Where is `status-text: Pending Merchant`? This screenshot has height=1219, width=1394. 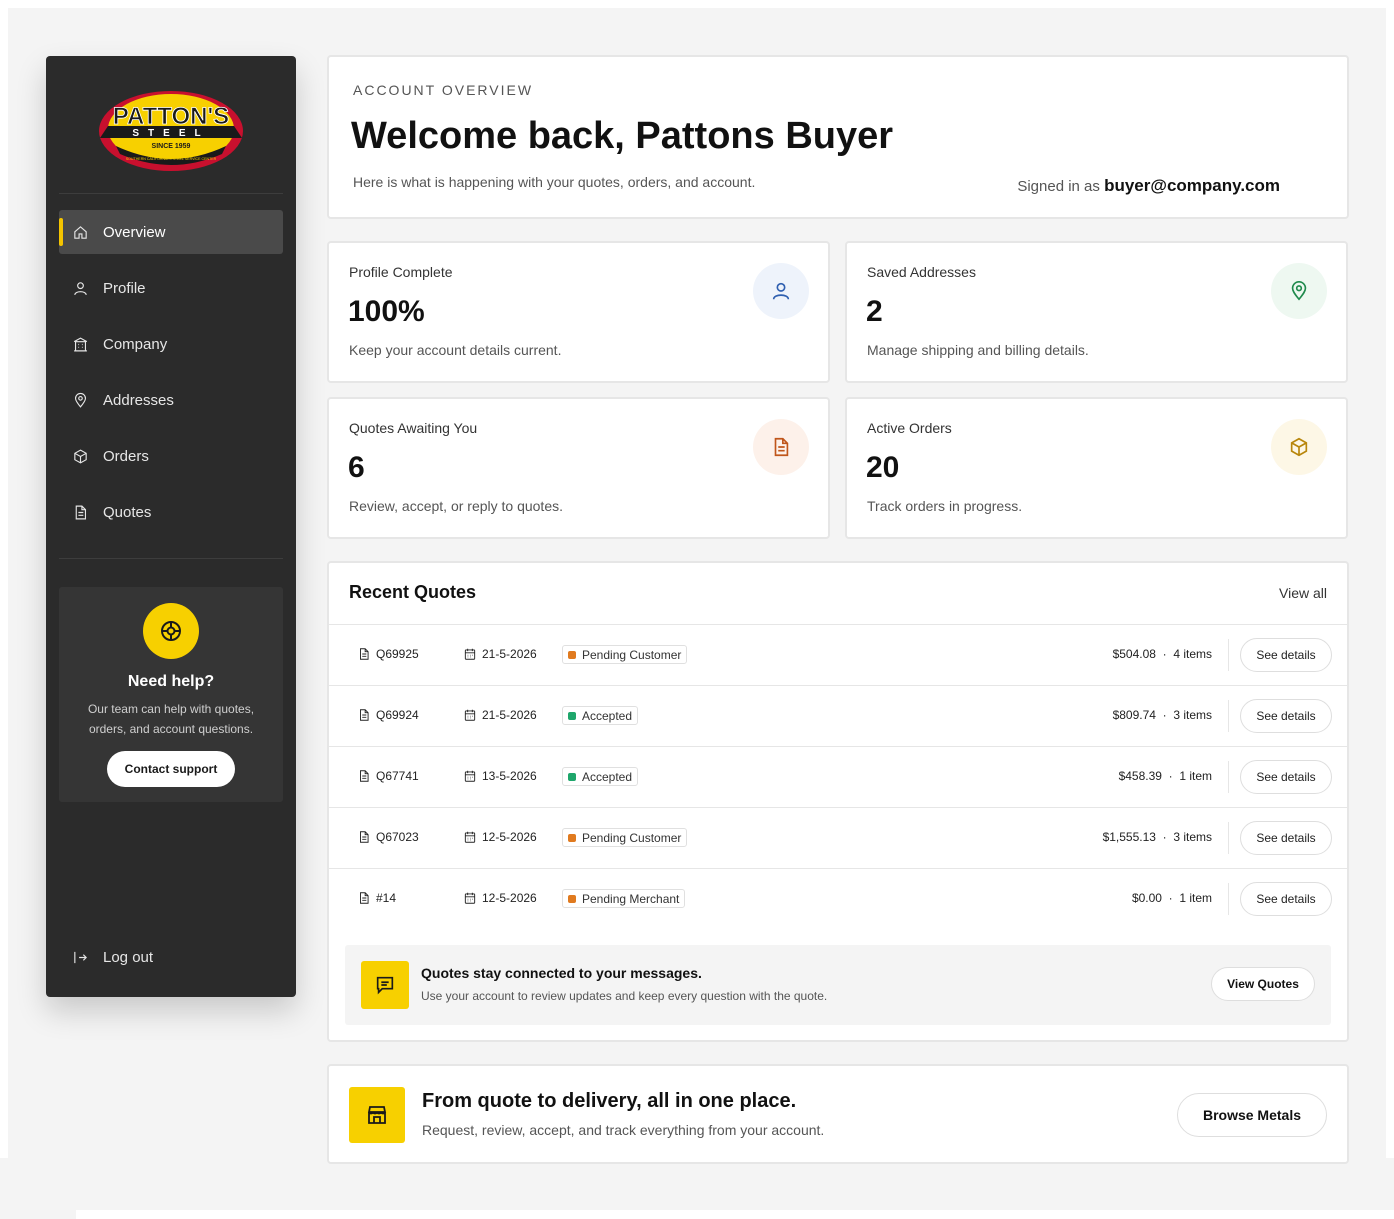 status-text: Pending Merchant is located at coordinates (631, 898).